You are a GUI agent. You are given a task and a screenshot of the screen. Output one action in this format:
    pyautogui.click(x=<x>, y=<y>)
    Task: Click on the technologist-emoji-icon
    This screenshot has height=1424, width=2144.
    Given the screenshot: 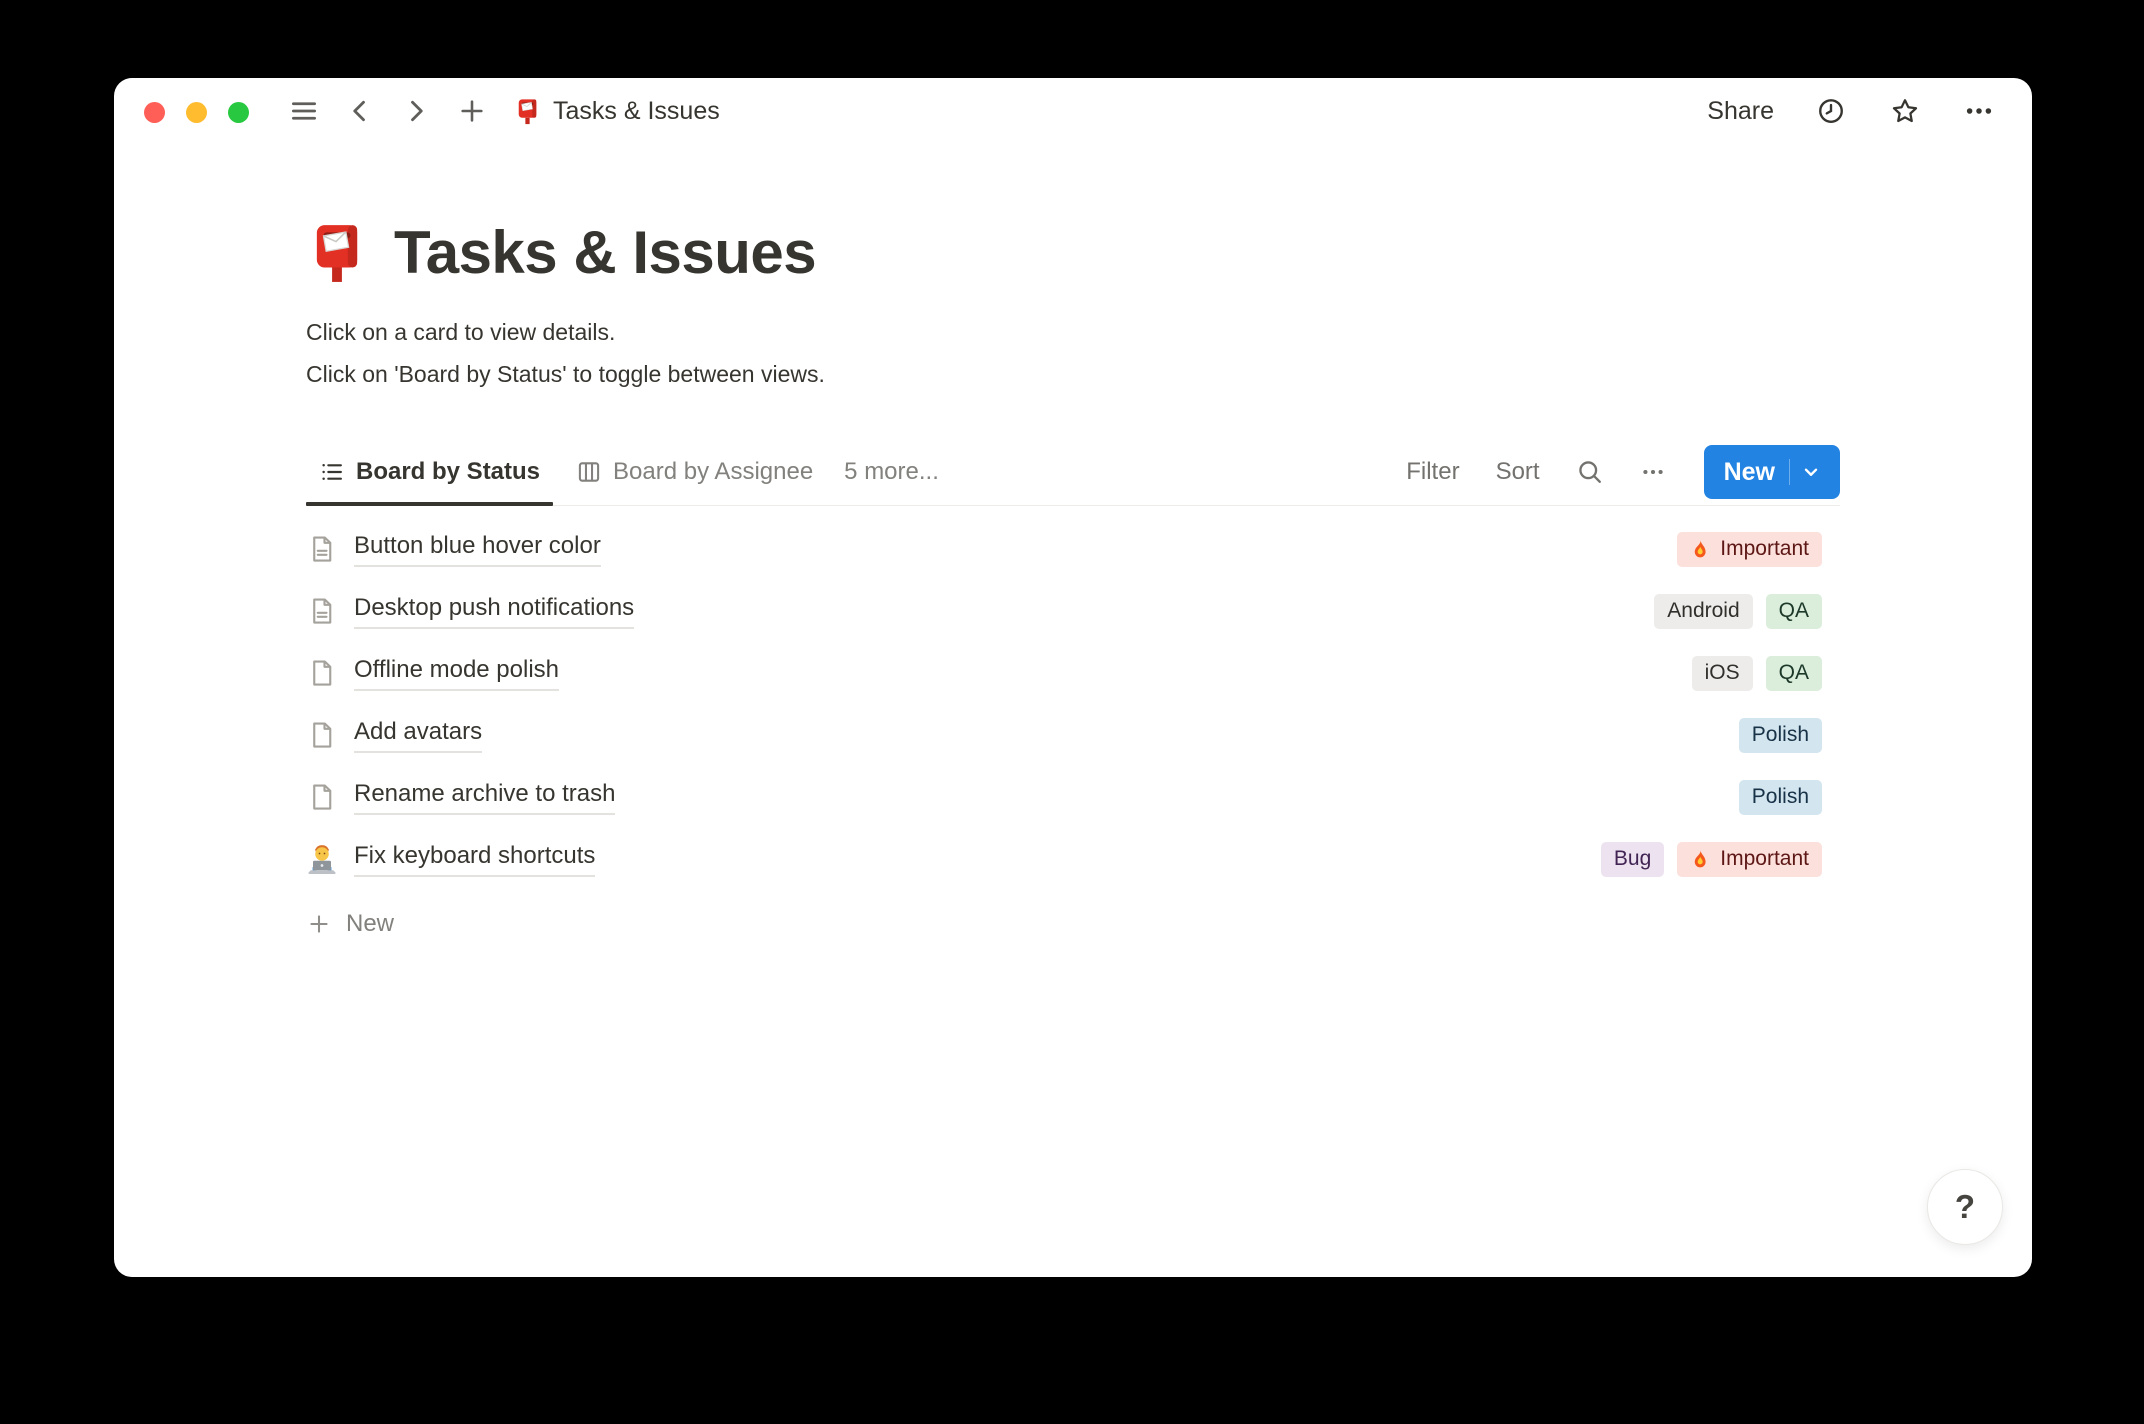 What is the action you would take?
    pyautogui.click(x=322, y=859)
    